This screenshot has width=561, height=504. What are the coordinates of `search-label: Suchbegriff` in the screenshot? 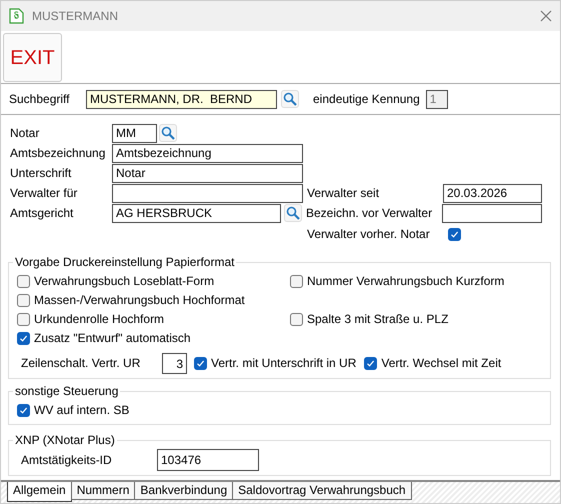 It's located at (39, 99).